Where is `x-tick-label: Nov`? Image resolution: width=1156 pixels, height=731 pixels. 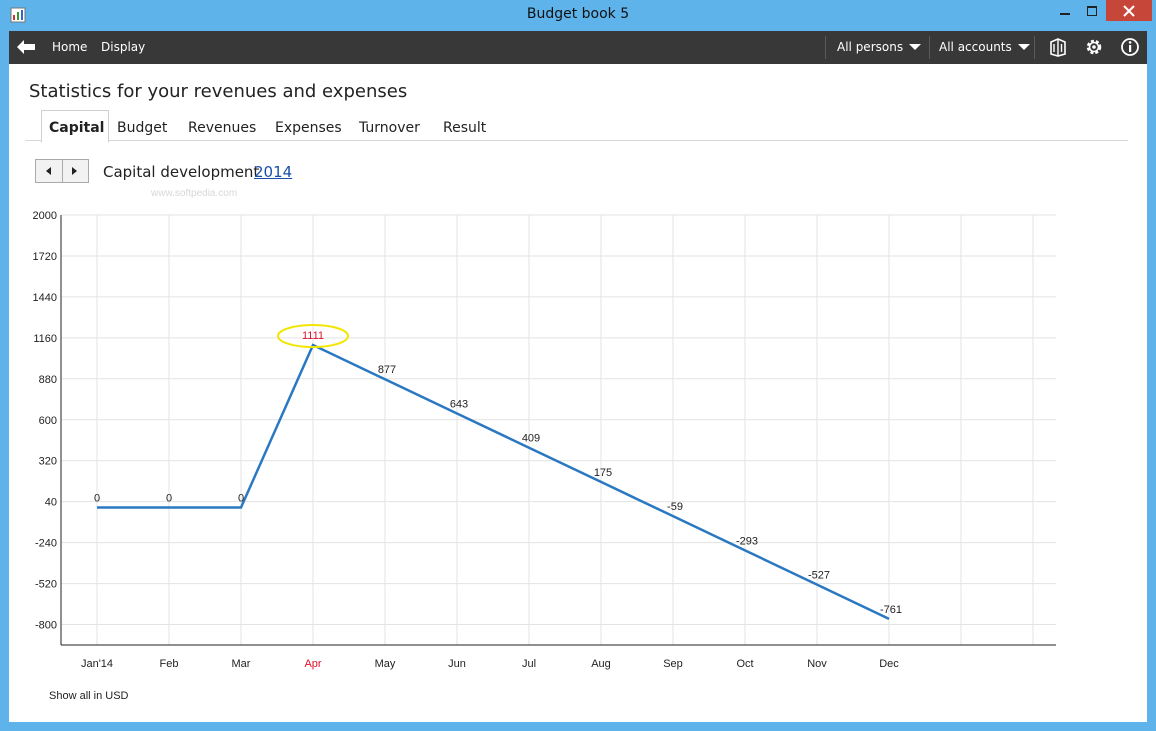 x-tick-label: Nov is located at coordinates (817, 664).